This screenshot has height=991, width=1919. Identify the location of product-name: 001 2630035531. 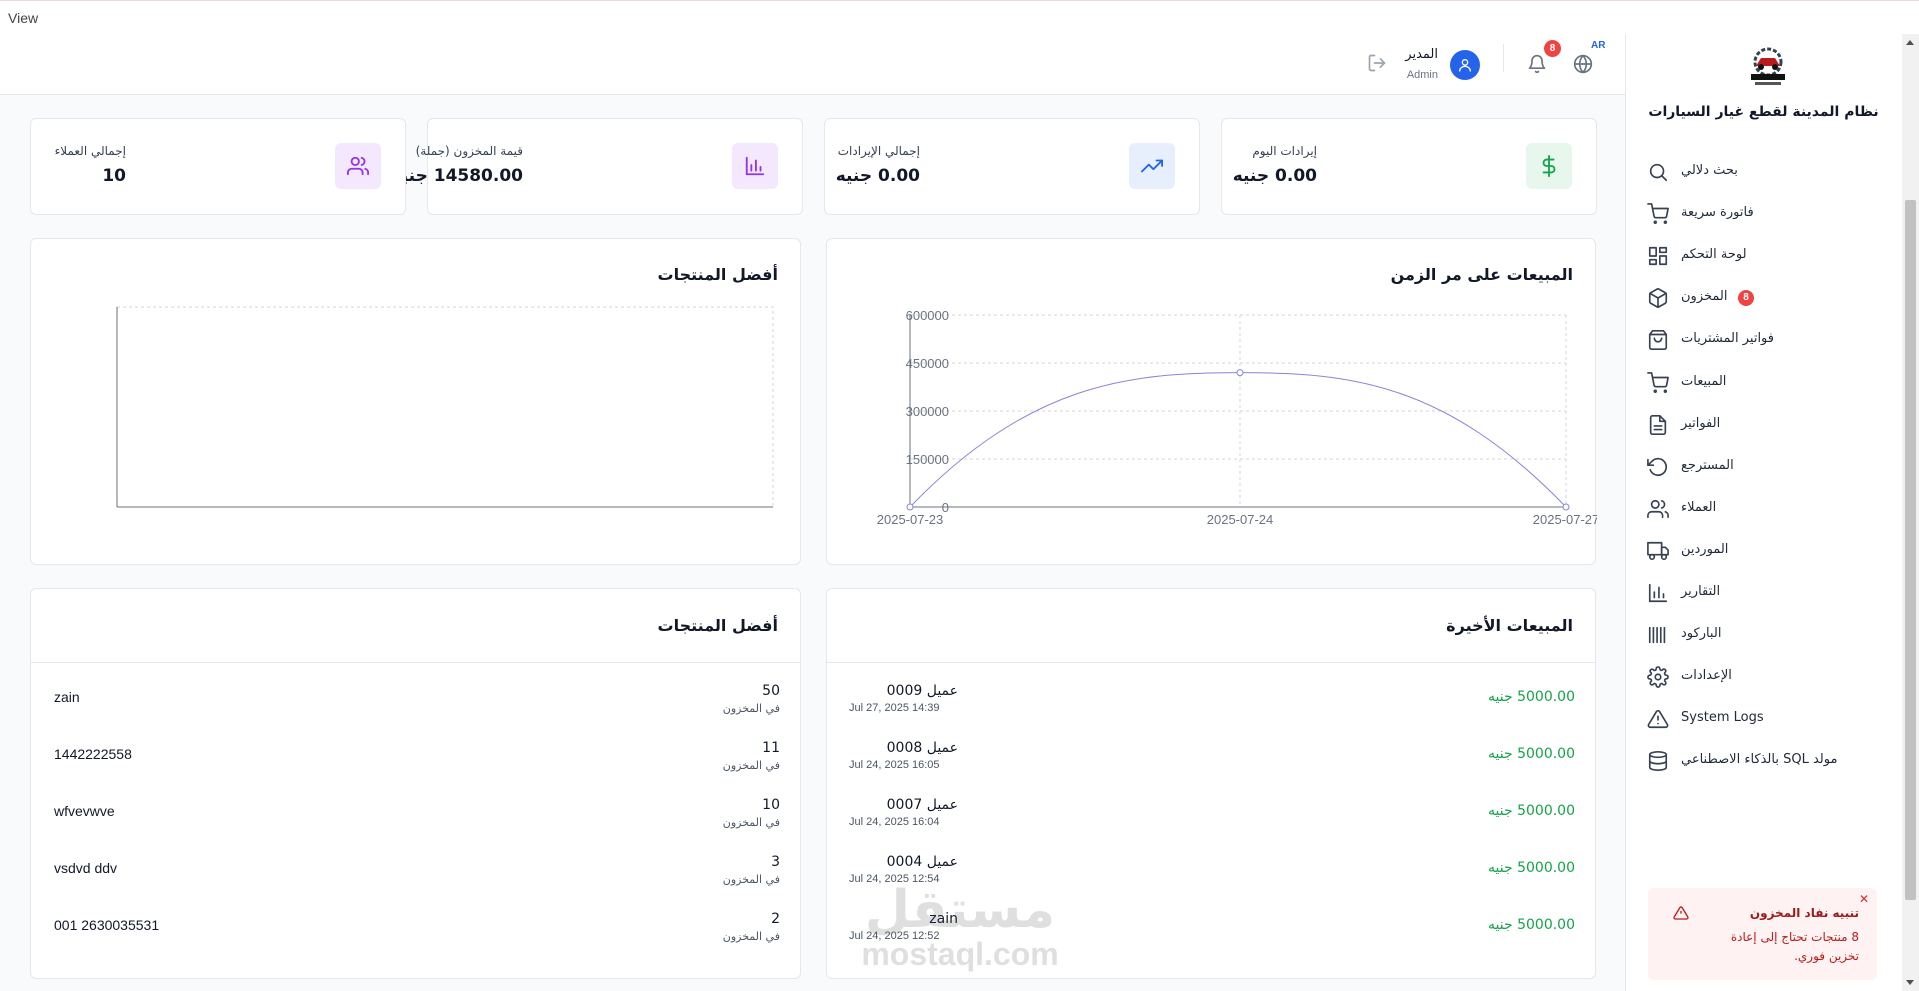
(107, 925).